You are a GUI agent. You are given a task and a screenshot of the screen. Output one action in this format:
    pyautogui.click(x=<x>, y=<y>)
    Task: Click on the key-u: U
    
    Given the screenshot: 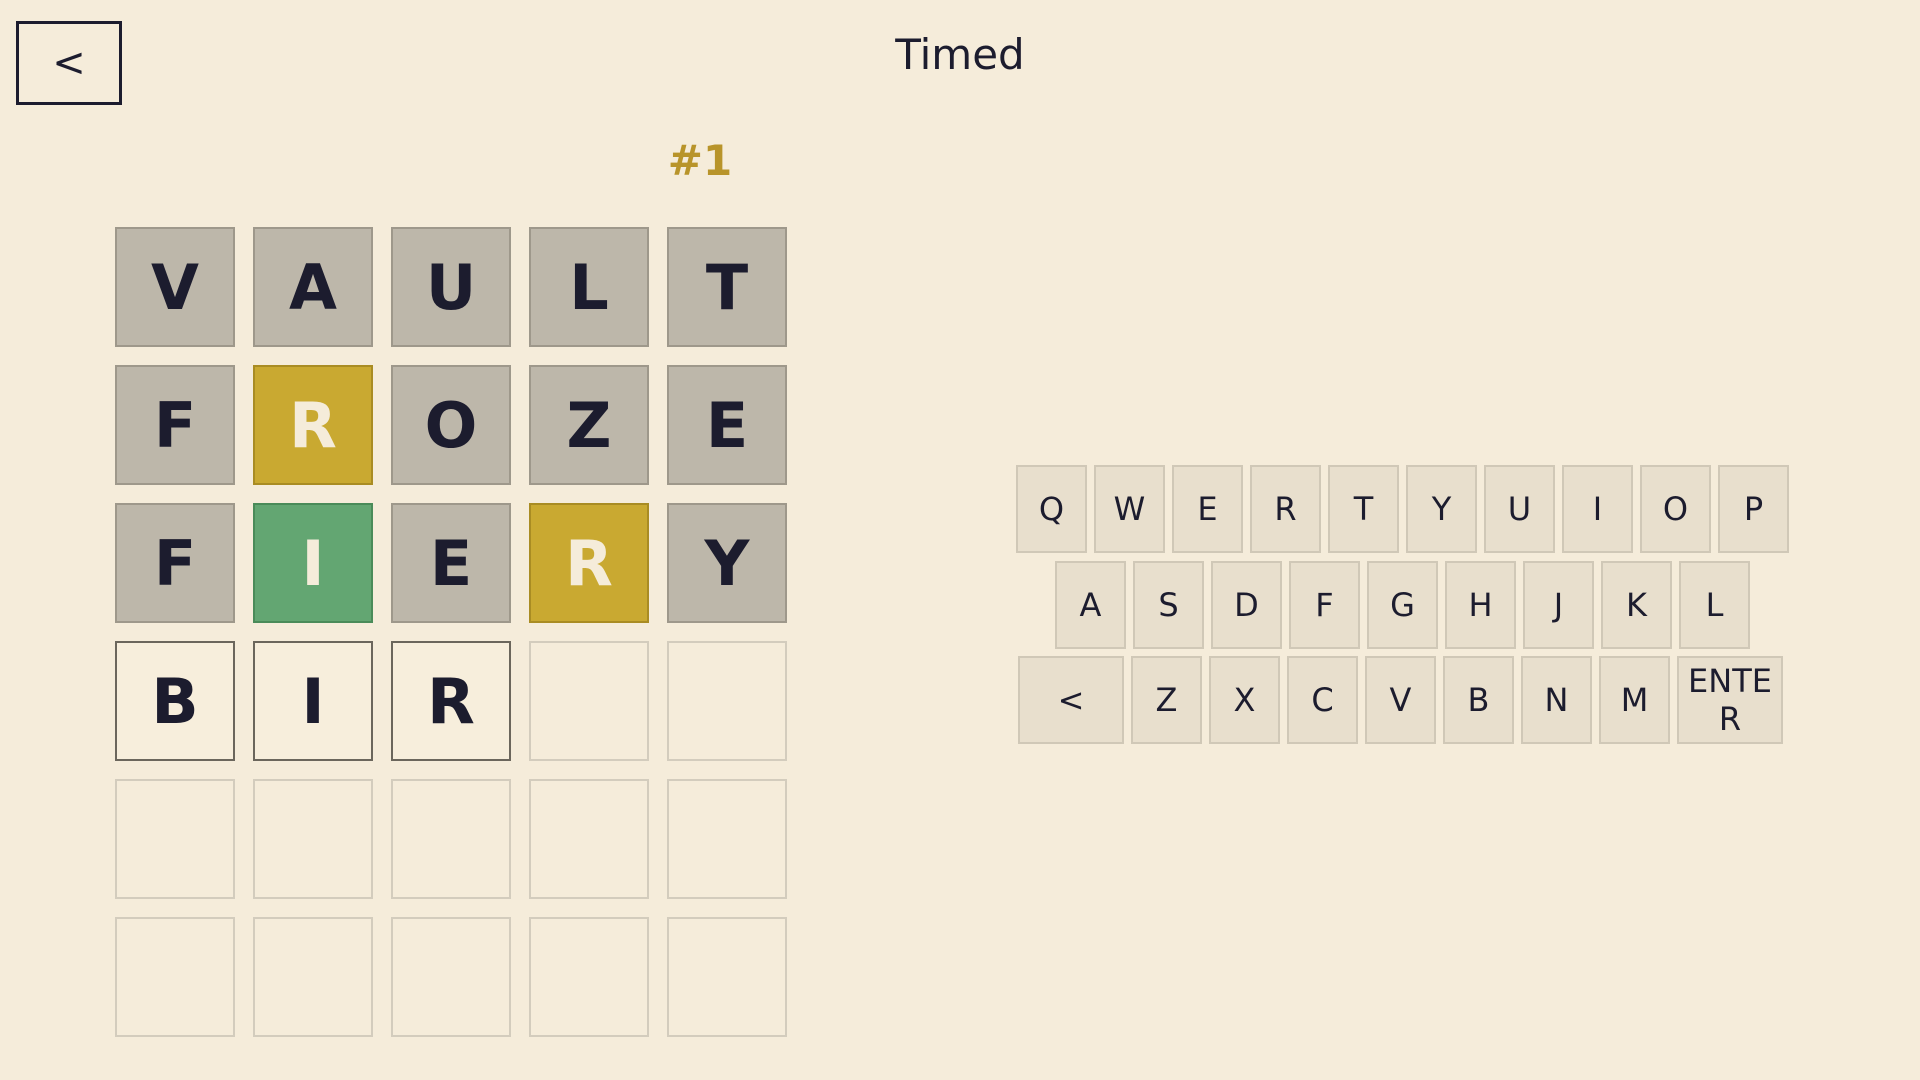 What is the action you would take?
    pyautogui.click(x=1519, y=509)
    